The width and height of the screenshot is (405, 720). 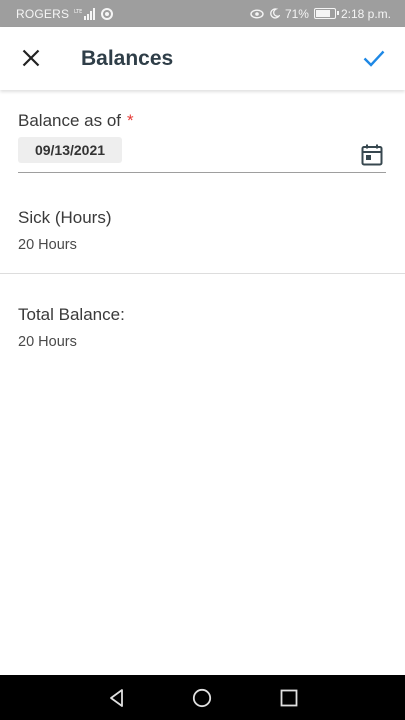 I want to click on calendar-icon, so click(x=372, y=155).